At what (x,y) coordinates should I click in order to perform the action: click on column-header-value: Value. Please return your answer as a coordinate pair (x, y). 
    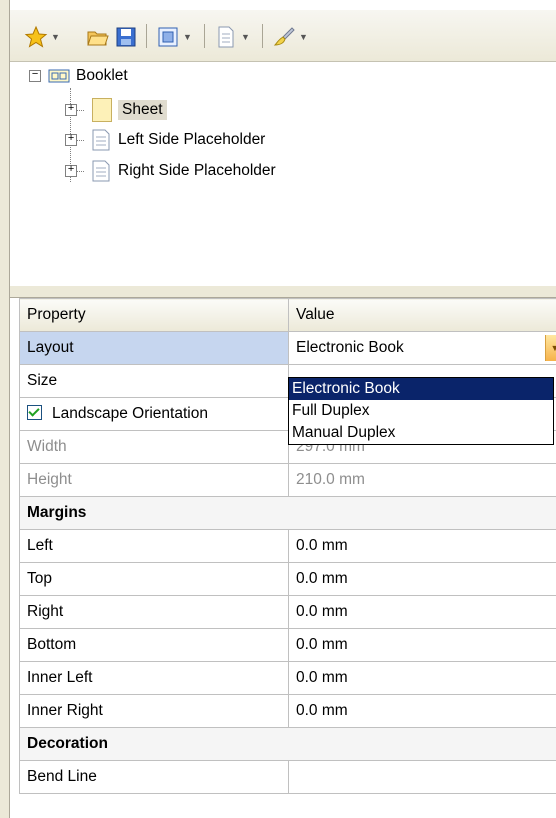
    Looking at the image, I should click on (422, 315).